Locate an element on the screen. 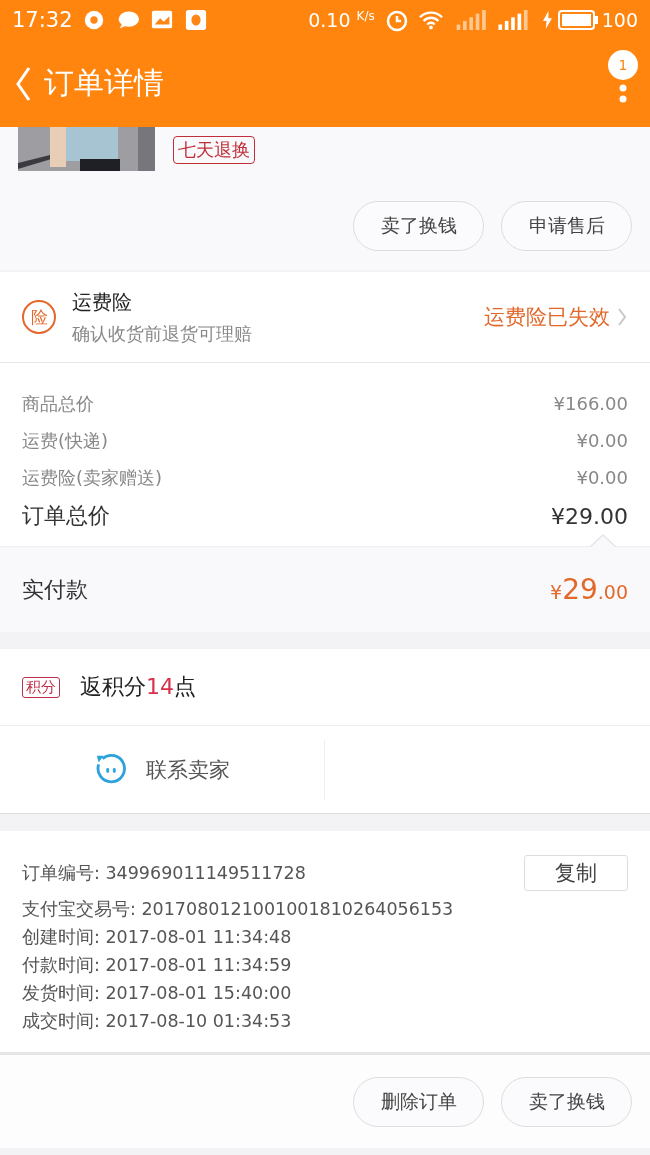  page-title: 订单详情 is located at coordinates (104, 83).